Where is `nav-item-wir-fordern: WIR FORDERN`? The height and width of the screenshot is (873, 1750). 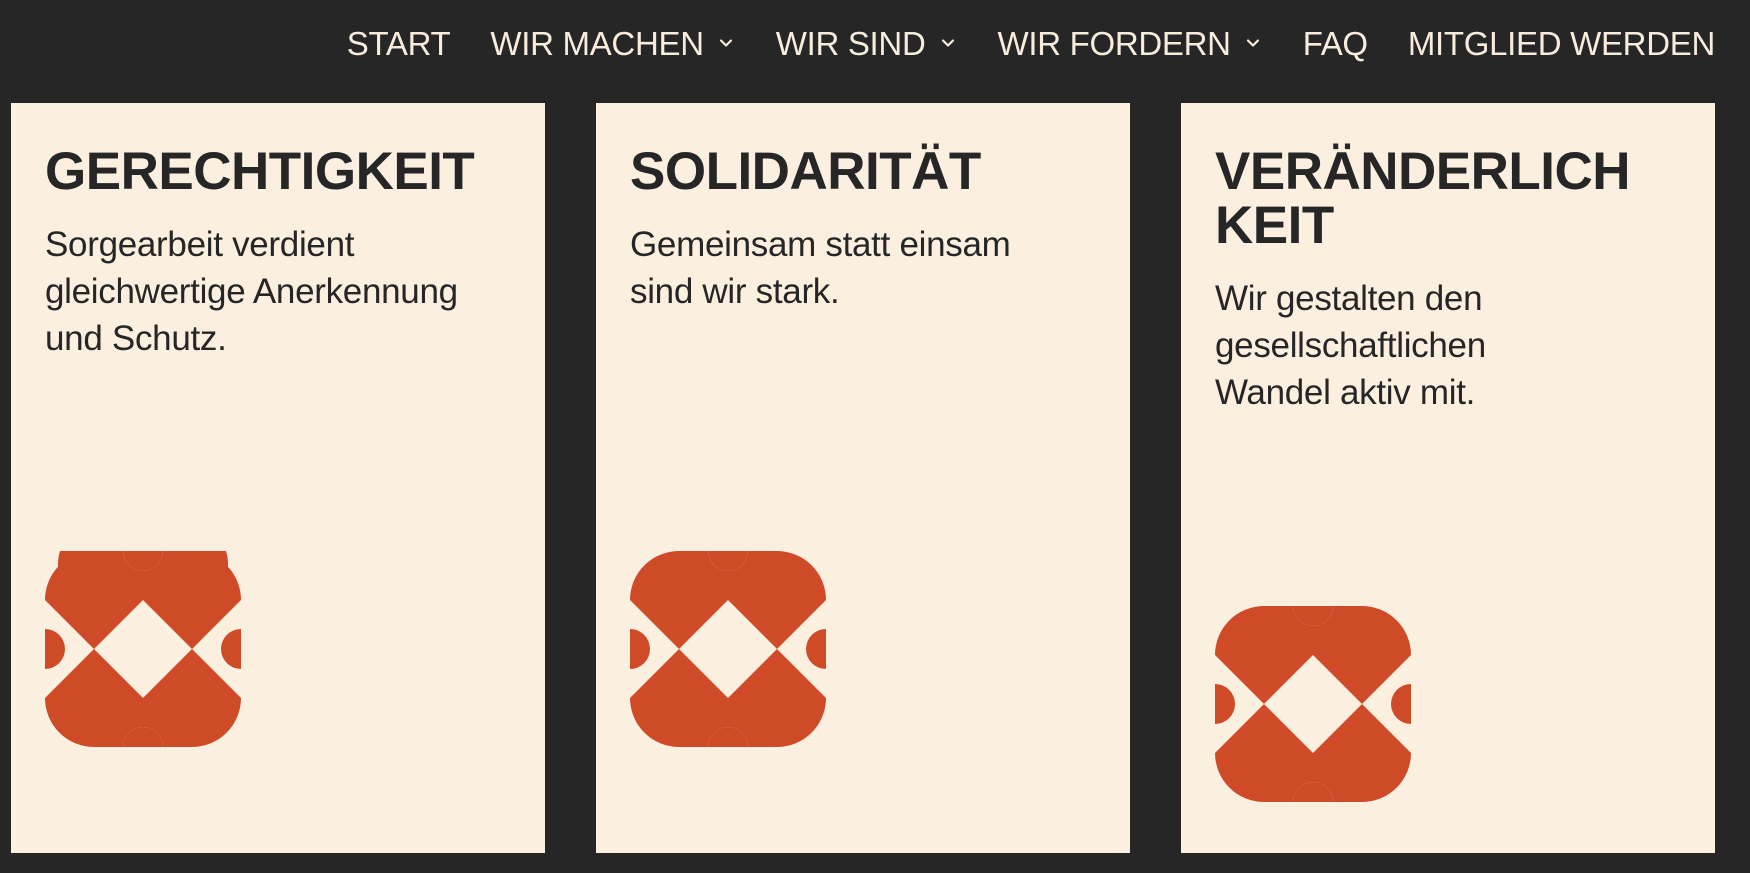
nav-item-wir-fordern: WIR FORDERN is located at coordinates (1130, 43).